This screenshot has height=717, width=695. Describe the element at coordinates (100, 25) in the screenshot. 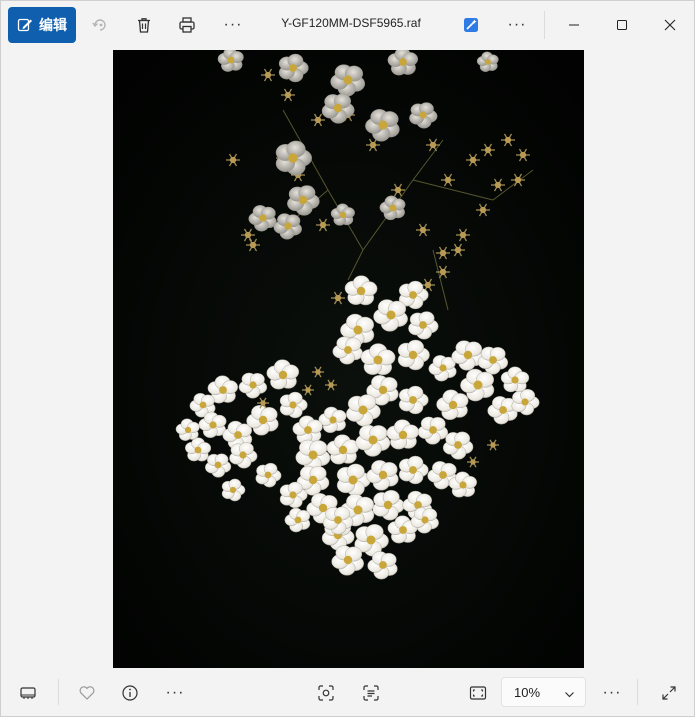

I see `rotate-icon` at that location.